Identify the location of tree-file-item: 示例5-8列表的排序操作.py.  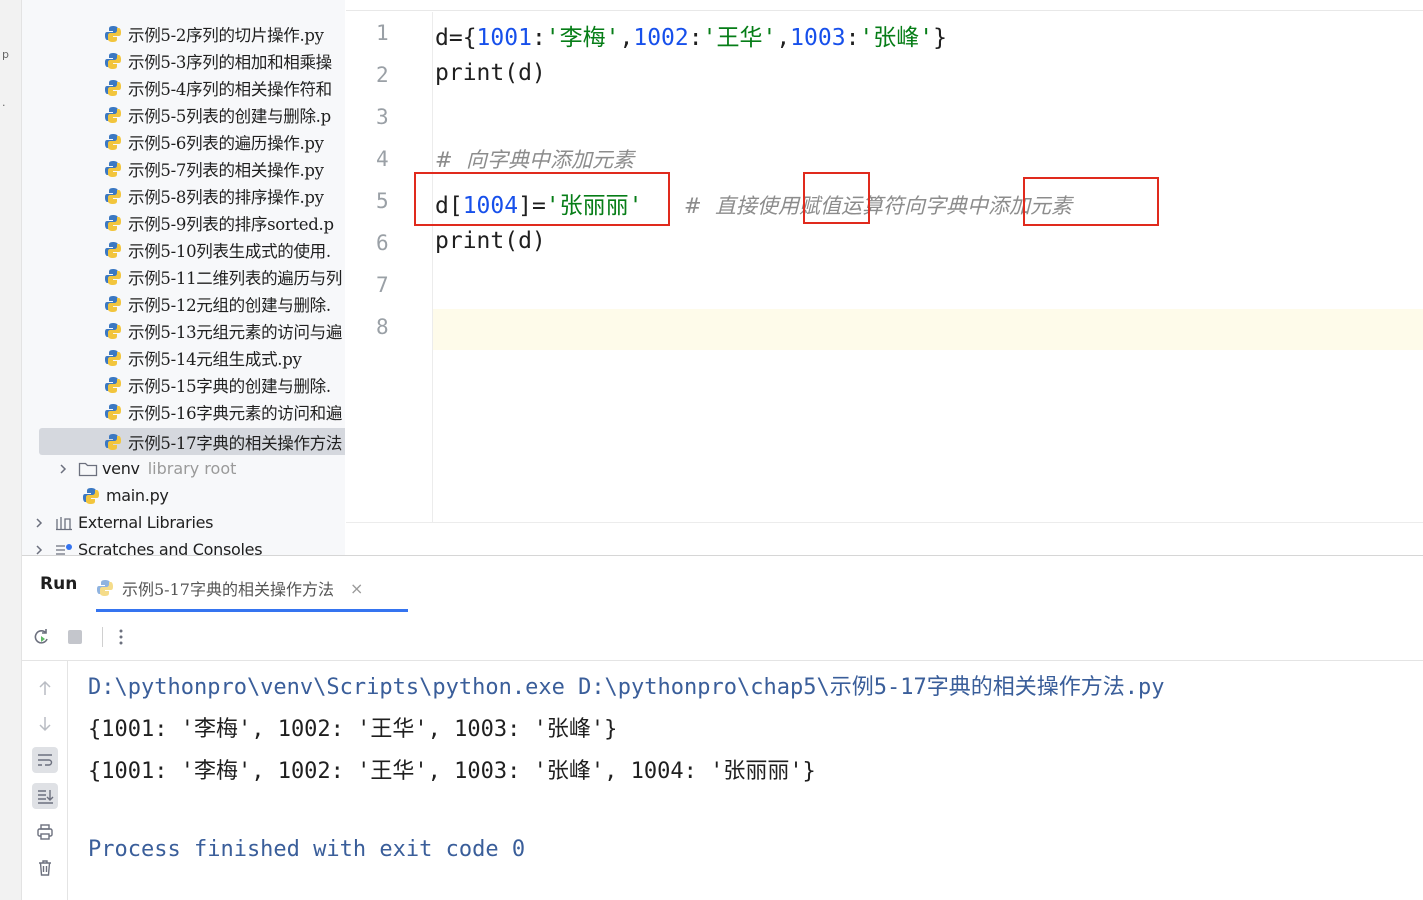
(183, 195).